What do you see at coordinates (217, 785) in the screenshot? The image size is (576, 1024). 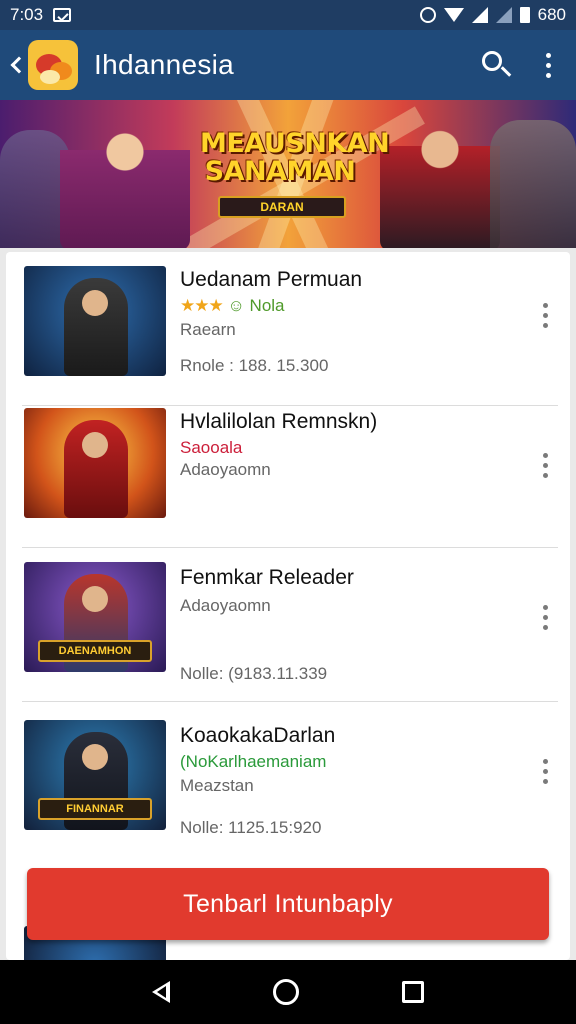 I see `game-category: Meazstan` at bounding box center [217, 785].